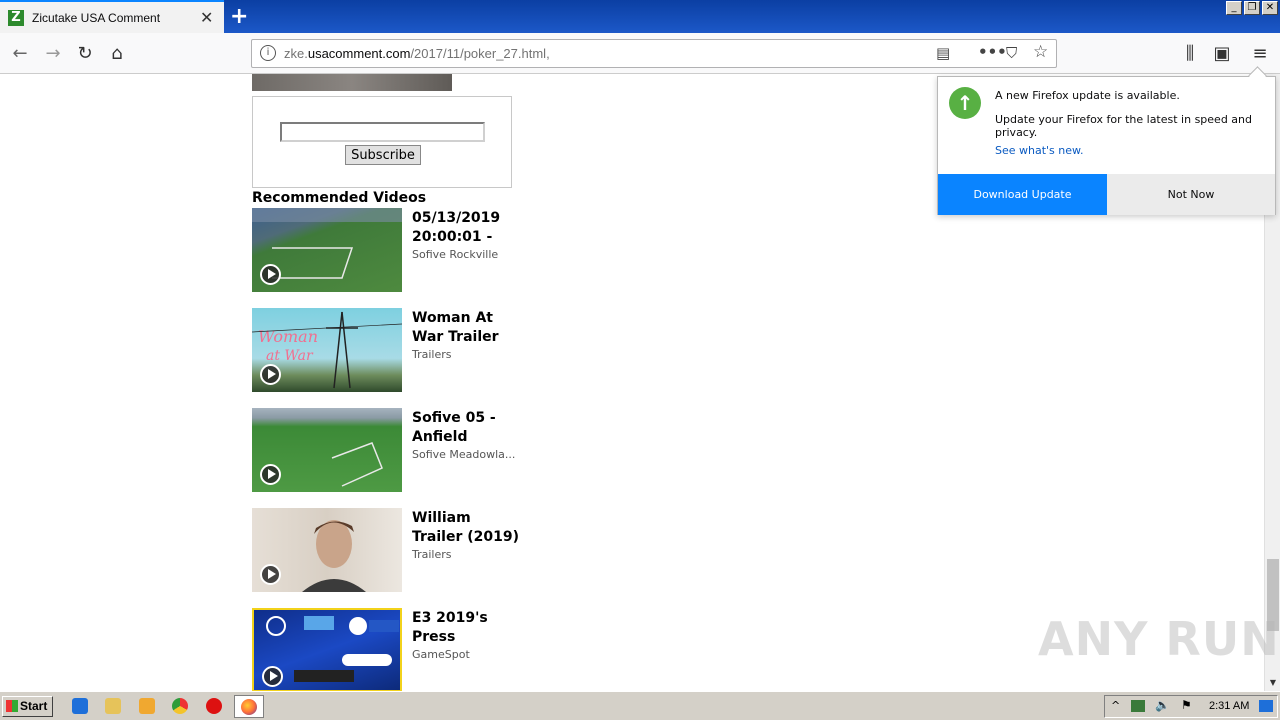 The width and height of the screenshot is (1280, 720). Describe the element at coordinates (117, 54) in the screenshot. I see `home-icon: ⌂` at that location.